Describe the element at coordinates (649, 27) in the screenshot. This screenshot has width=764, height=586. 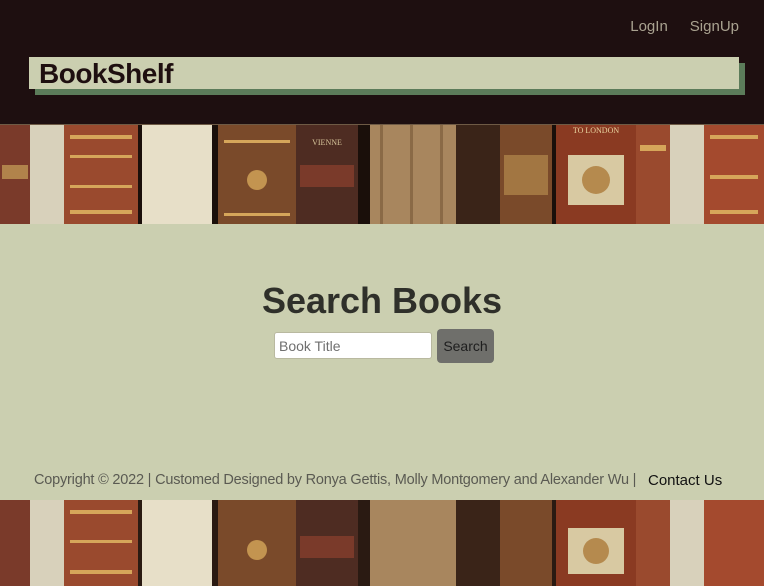
I see `login-link: LogIn` at that location.